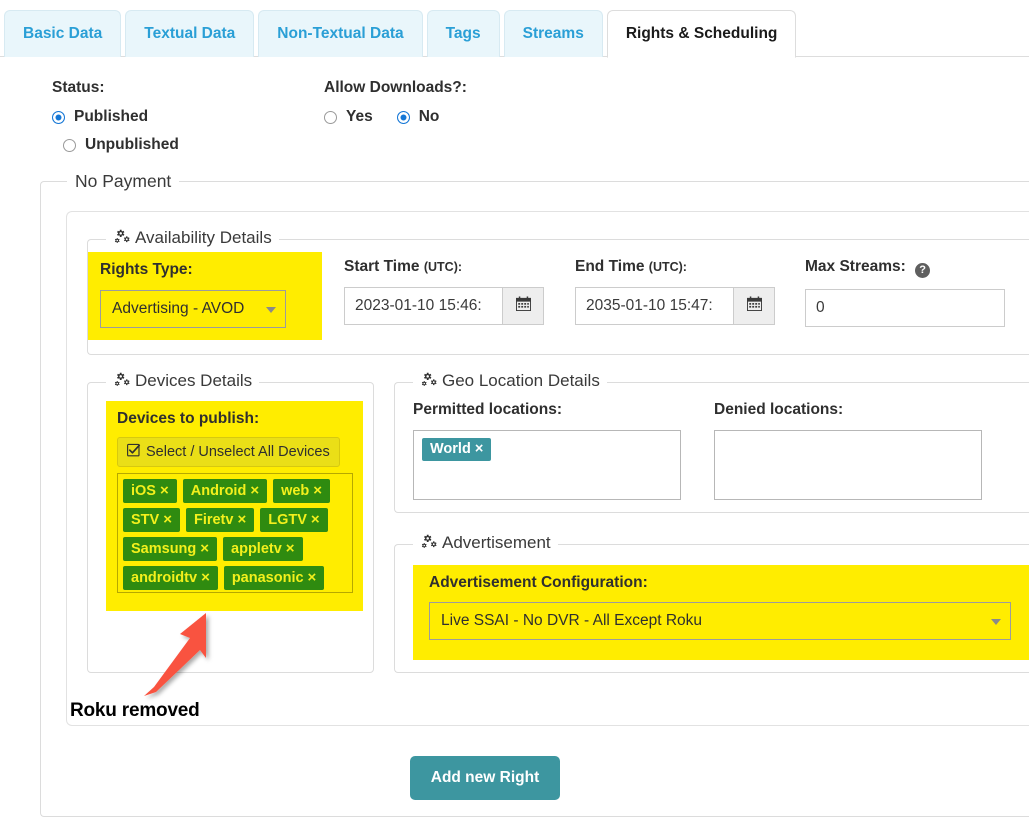 This screenshot has width=1029, height=824. Describe the element at coordinates (294, 520) in the screenshot. I see `device-tag: LGTV ×` at that location.